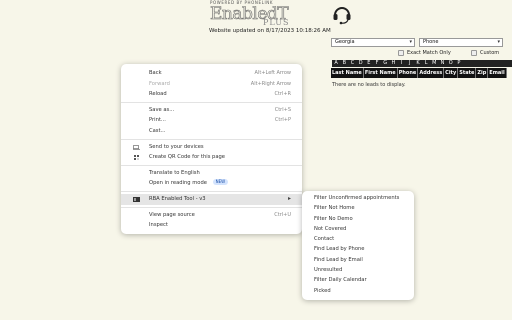  I want to click on alpha-letter: I, so click(402, 63).